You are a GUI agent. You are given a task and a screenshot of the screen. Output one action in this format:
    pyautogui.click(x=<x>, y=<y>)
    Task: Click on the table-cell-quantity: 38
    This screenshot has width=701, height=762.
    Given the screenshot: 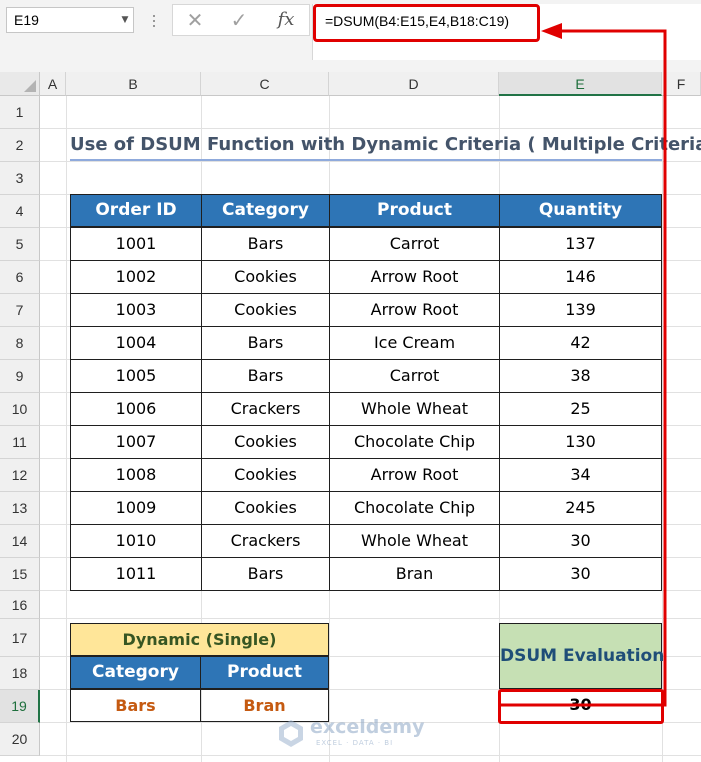 What is the action you would take?
    pyautogui.click(x=580, y=376)
    